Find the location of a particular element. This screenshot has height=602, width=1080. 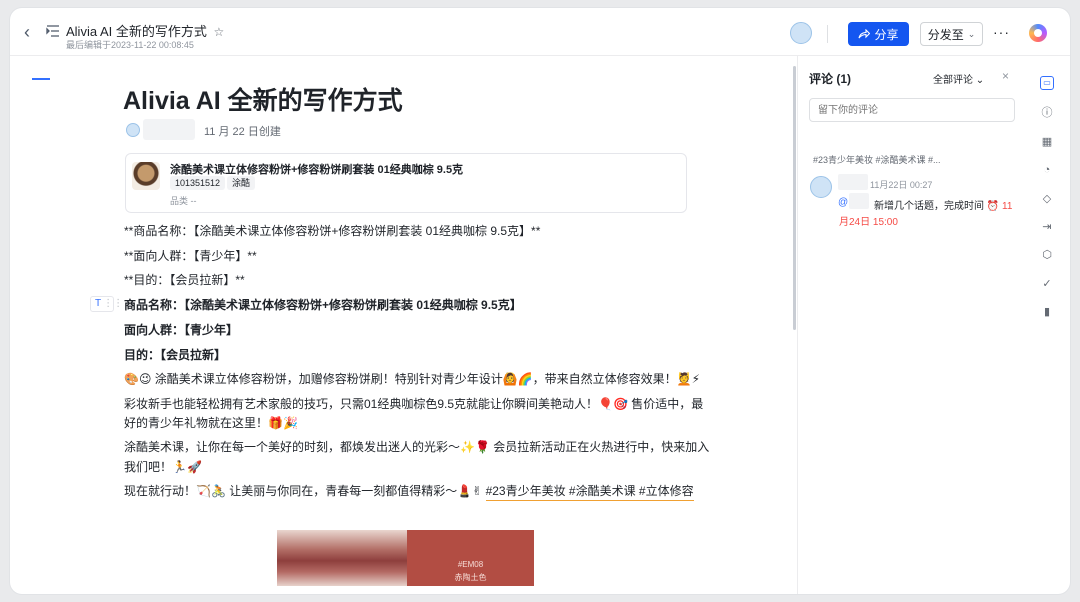

comment-body: 新增几个话题，完成时间 is located at coordinates (929, 206).